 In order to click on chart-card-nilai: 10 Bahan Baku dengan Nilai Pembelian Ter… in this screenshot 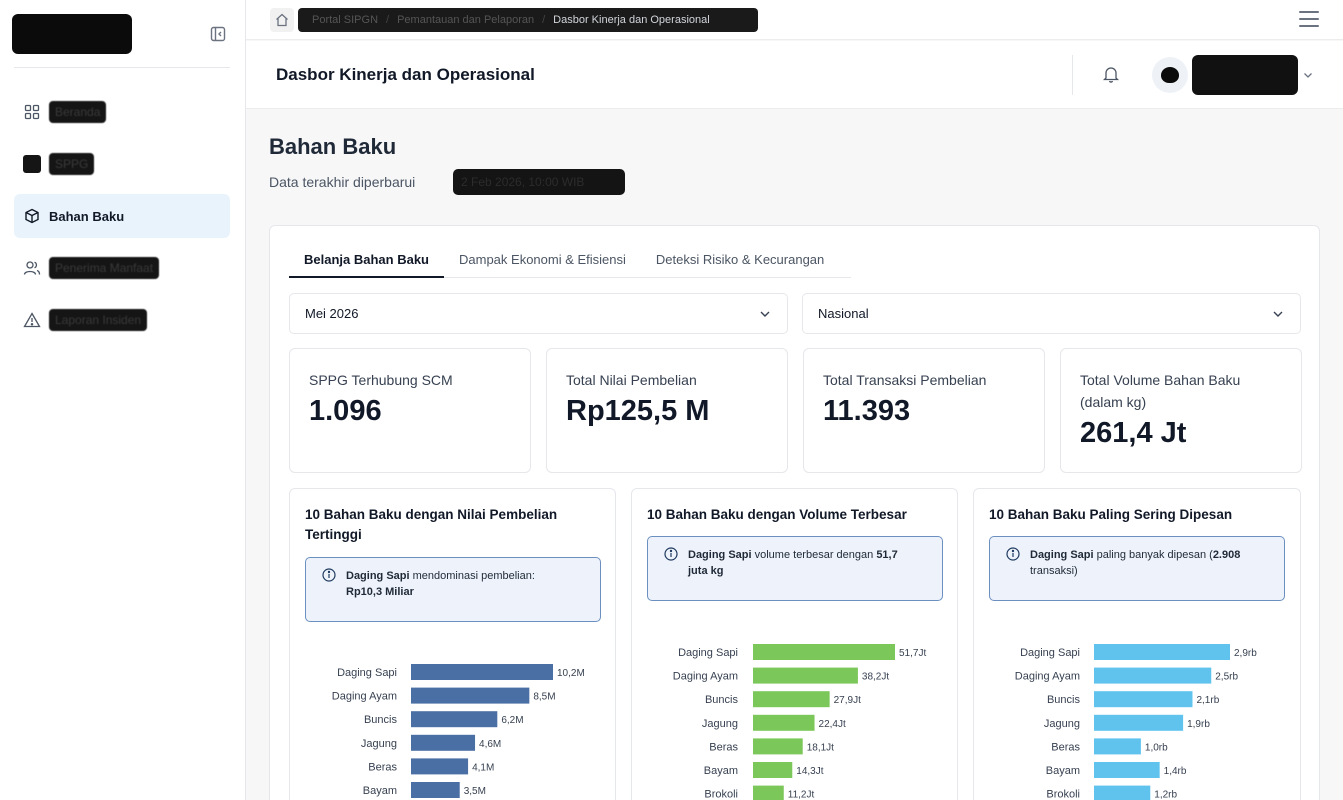, I will do `click(452, 644)`.